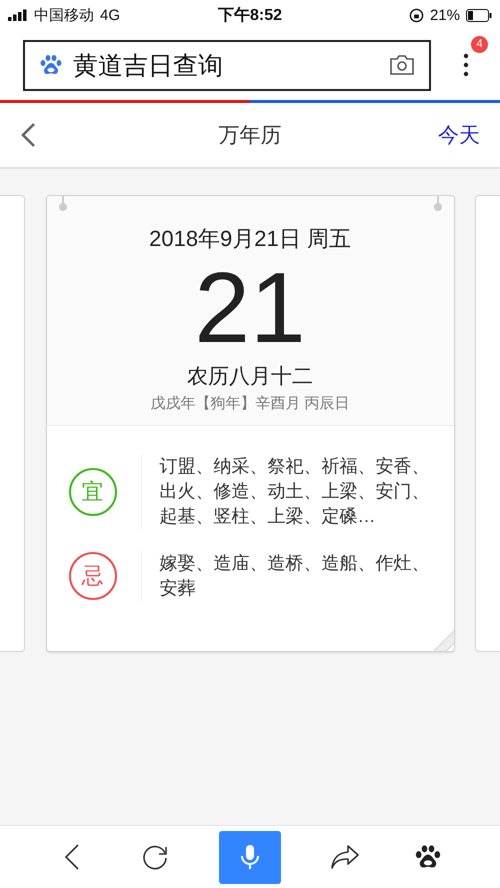 The image size is (500, 888). Describe the element at coordinates (250, 308) in the screenshot. I see `day-number: 21` at that location.